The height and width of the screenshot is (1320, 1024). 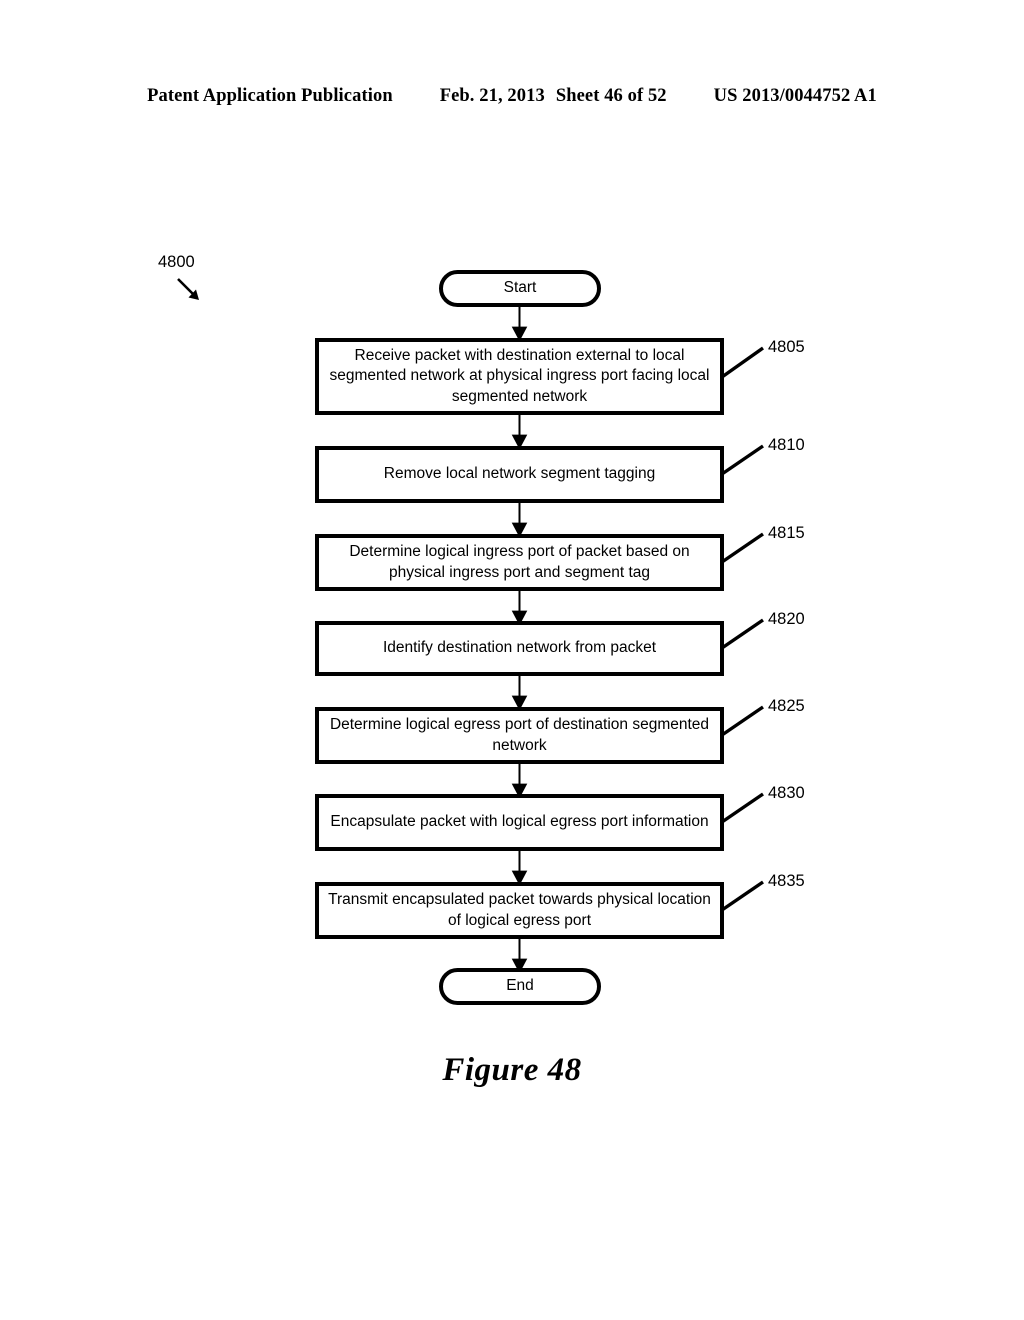 I want to click on figure-caption: Figure 48, so click(x=512, y=1070).